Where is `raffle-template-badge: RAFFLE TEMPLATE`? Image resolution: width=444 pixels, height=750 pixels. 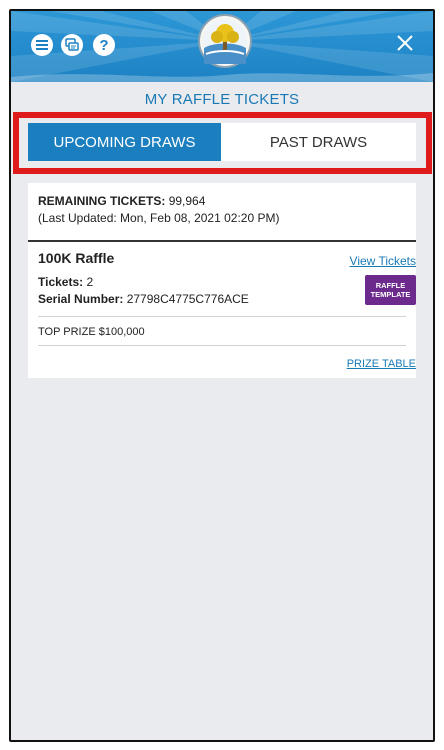 raffle-template-badge: RAFFLE TEMPLATE is located at coordinates (390, 290).